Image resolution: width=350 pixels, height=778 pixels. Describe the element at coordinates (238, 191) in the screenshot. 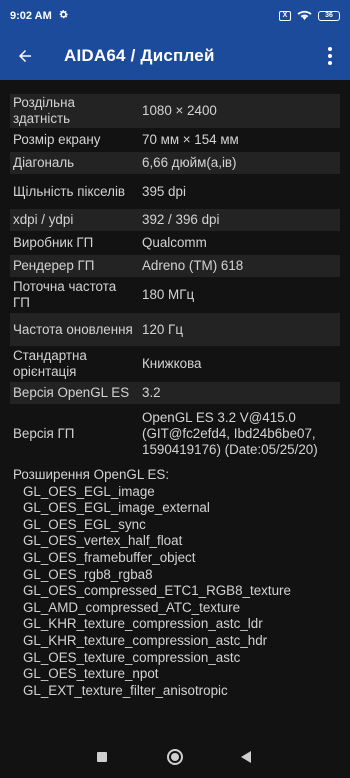

I see `property-value: 395 dpi` at that location.